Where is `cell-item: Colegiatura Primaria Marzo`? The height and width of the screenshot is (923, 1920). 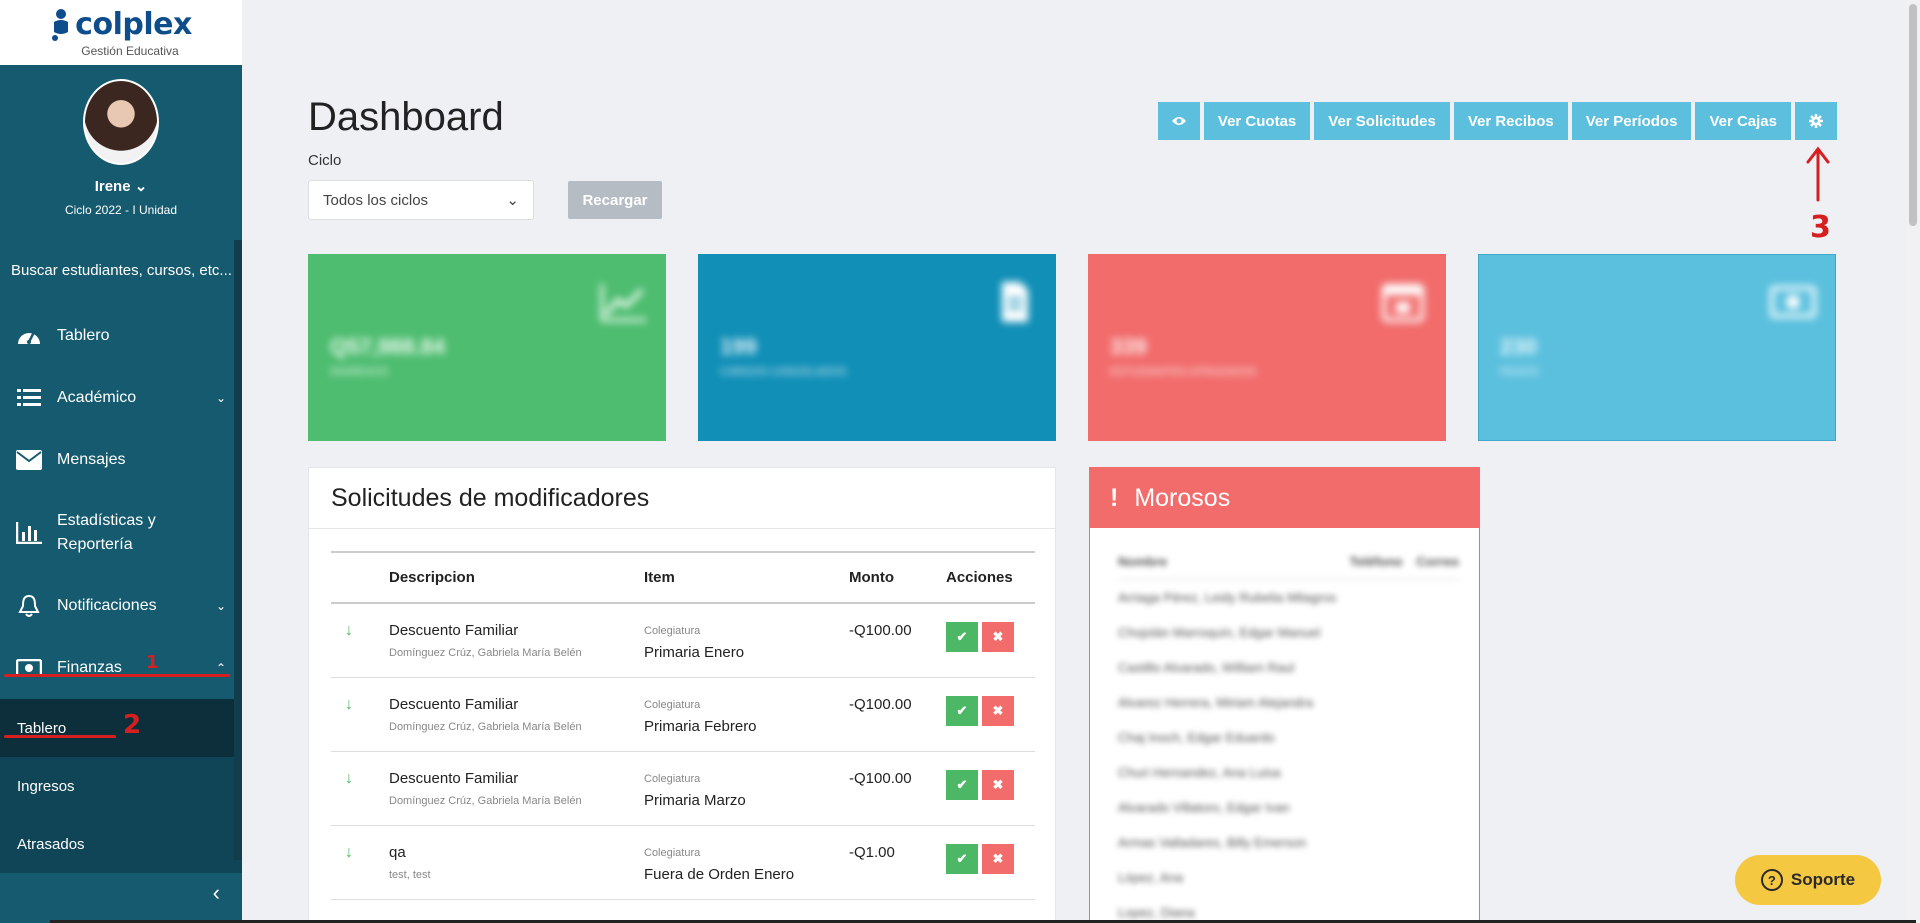
cell-item: Colegiatura Primaria Marzo is located at coordinates (746, 789).